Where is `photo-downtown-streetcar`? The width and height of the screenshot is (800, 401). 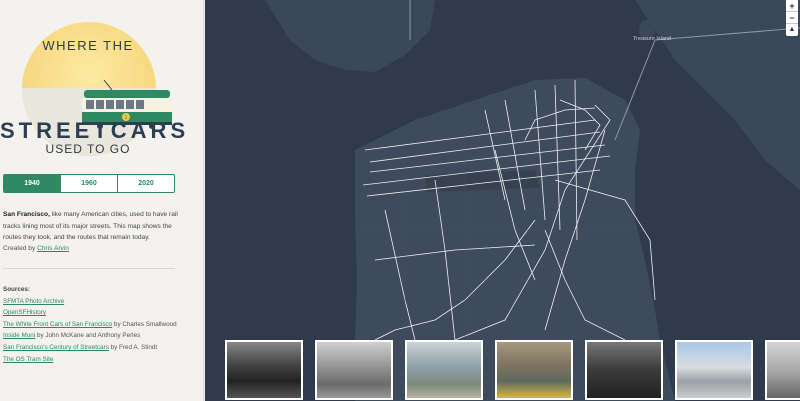
photo-downtown-streetcar is located at coordinates (444, 370).